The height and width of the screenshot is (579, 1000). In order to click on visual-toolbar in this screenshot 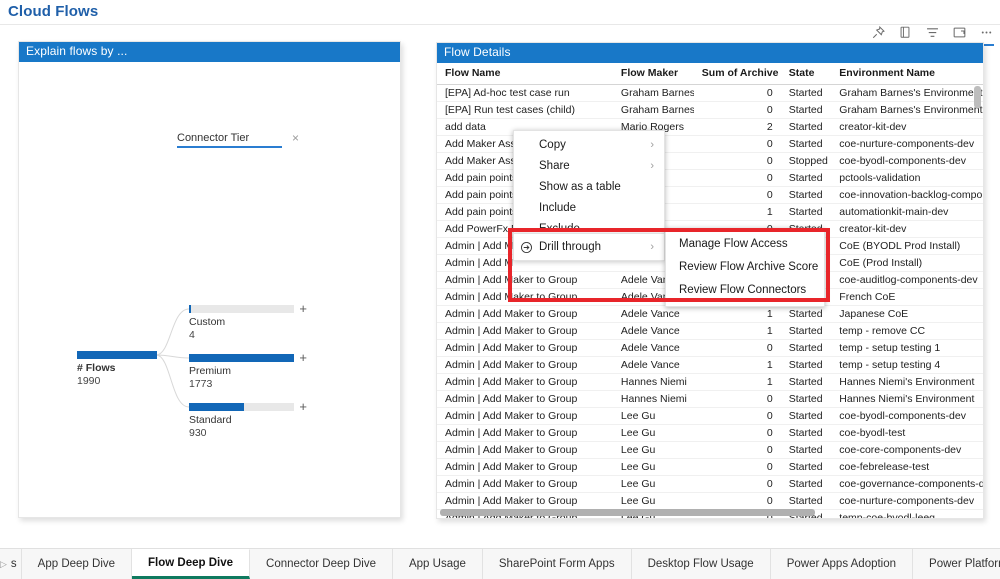, I will do `click(932, 32)`.